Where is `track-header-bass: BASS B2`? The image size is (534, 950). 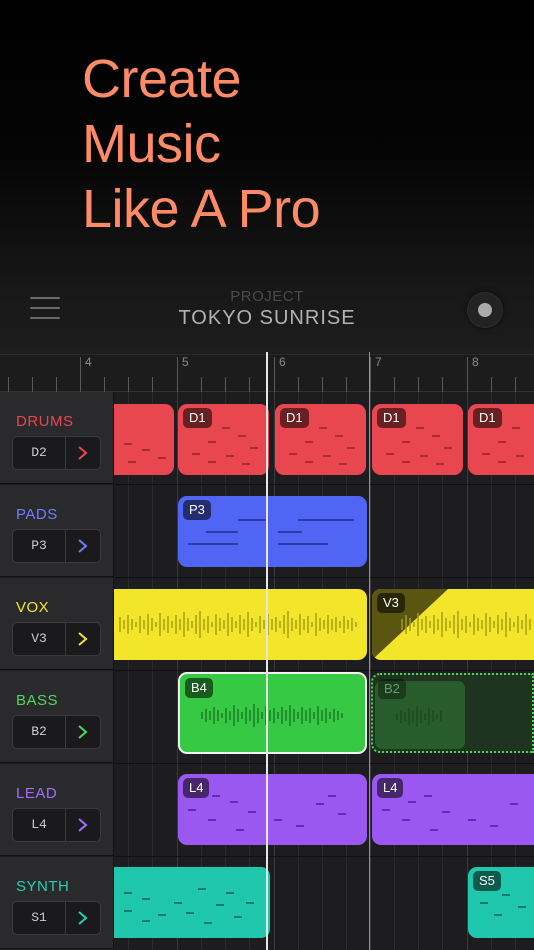 track-header-bass: BASS B2 is located at coordinates (57, 717).